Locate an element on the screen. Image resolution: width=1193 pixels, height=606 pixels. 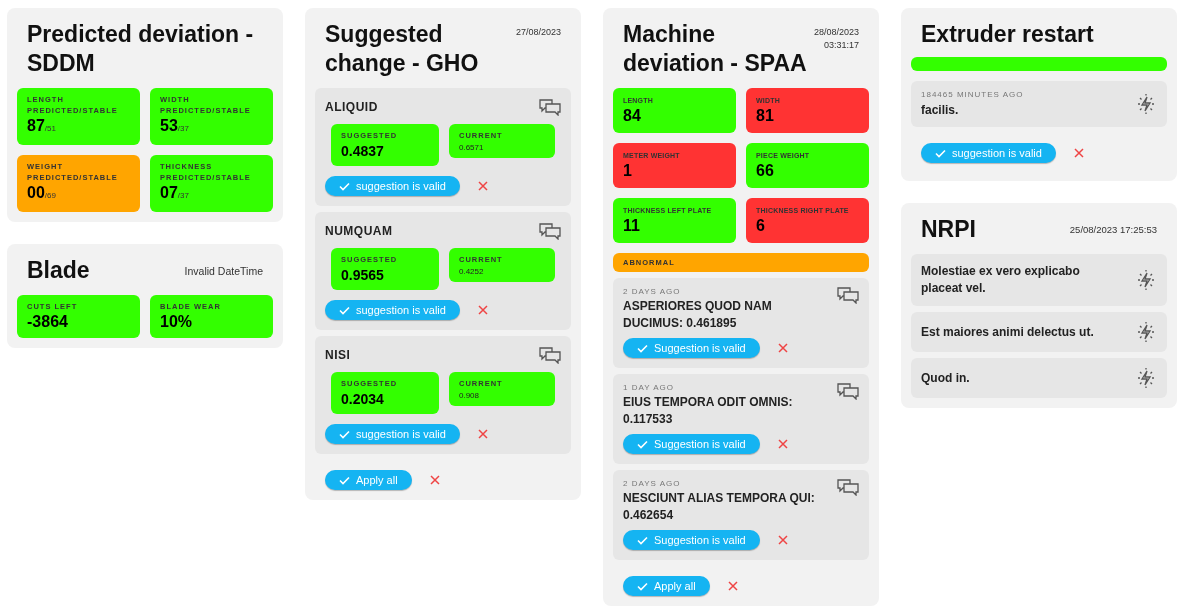
list-item: Molestiae ex vero explicabo placeat vel. is located at coordinates (1039, 280).